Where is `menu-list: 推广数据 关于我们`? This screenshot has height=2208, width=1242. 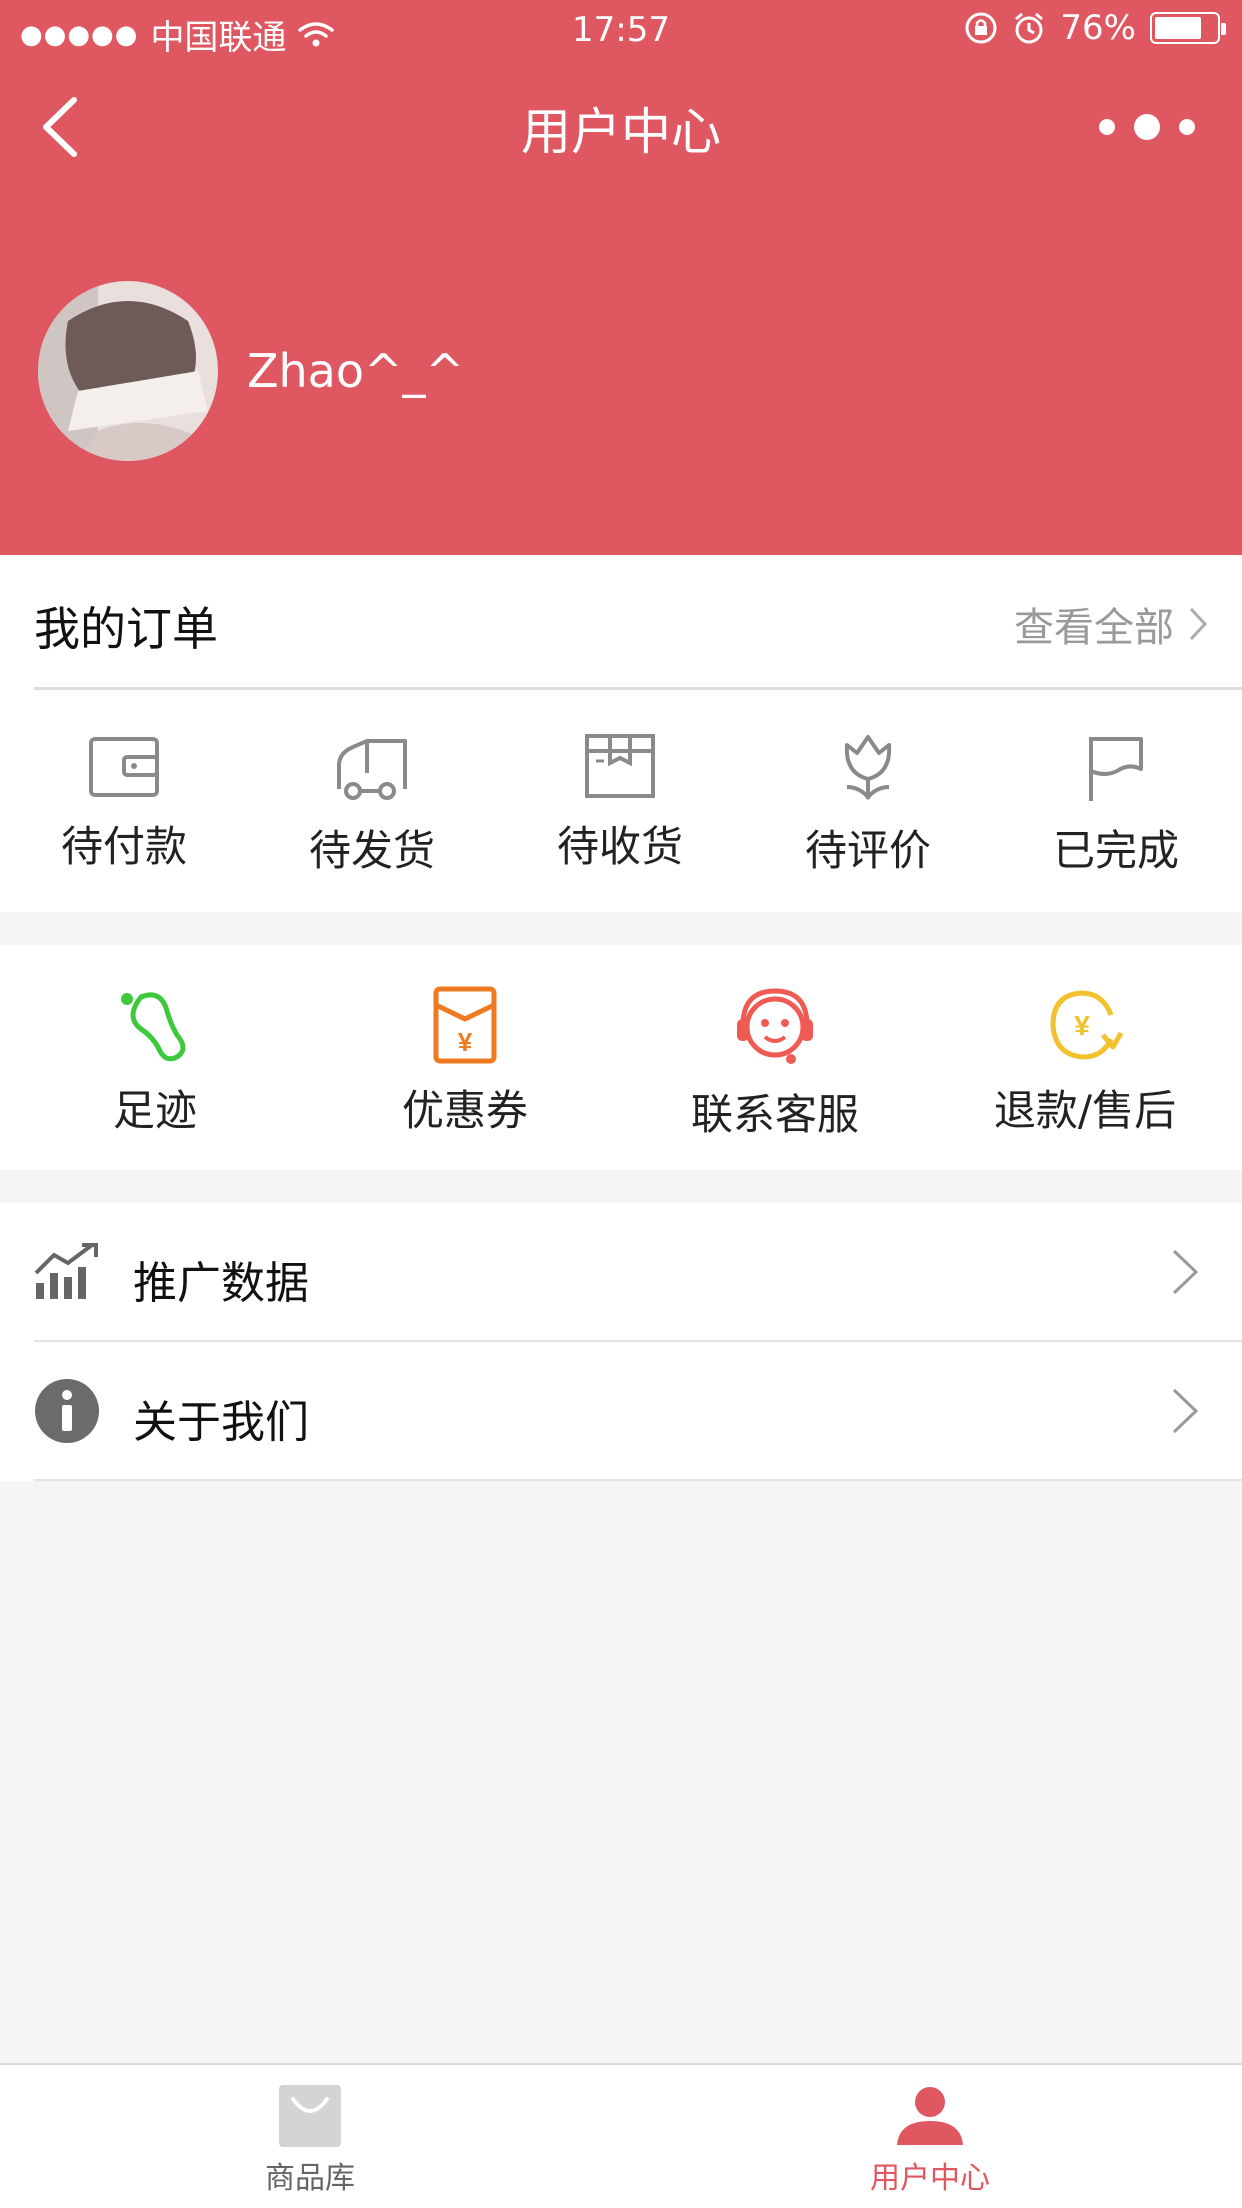
menu-list: 推广数据 关于我们 is located at coordinates (621, 1342).